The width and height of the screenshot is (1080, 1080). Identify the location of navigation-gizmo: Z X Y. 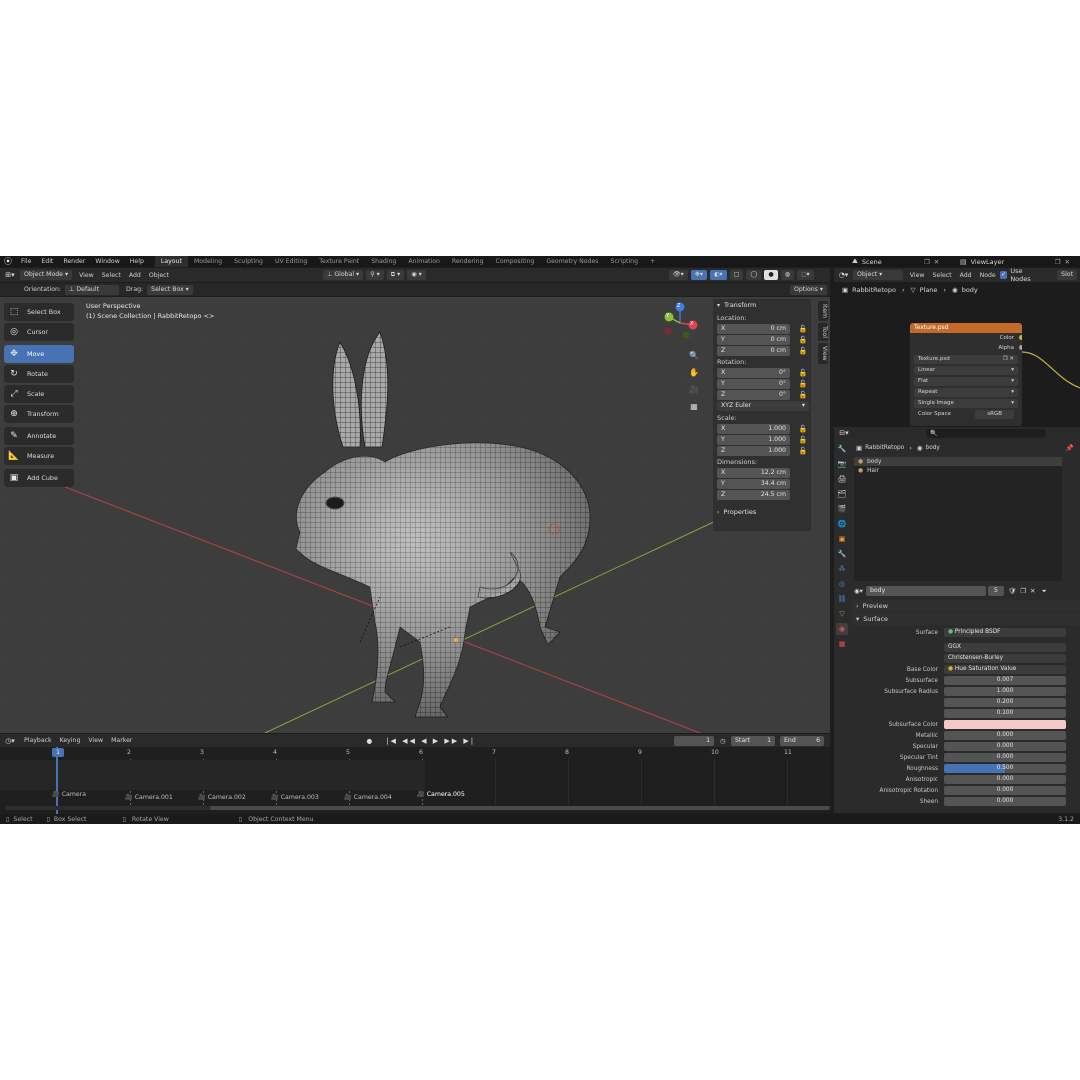
(680, 321).